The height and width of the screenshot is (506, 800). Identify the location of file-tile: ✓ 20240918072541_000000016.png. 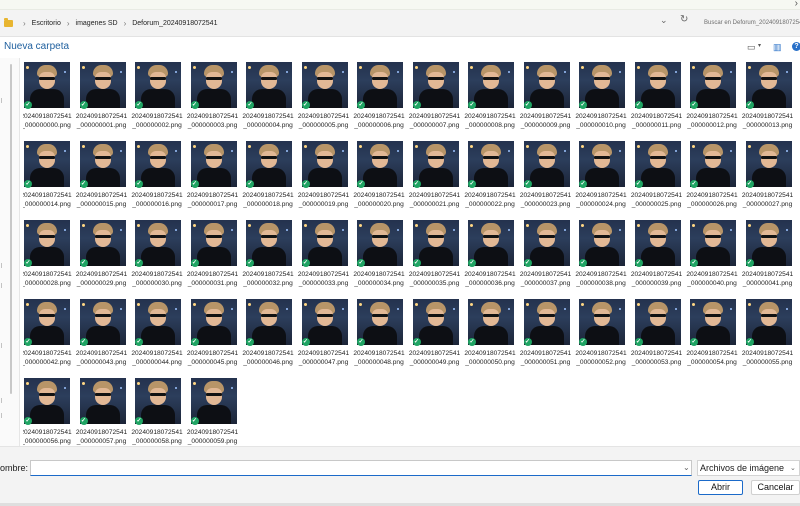
(158, 181).